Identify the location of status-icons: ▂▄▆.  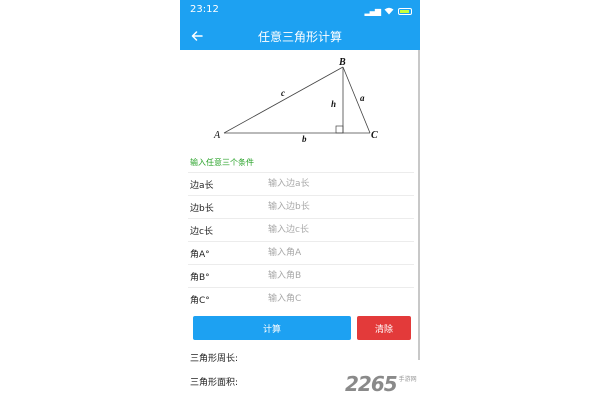
(388, 11).